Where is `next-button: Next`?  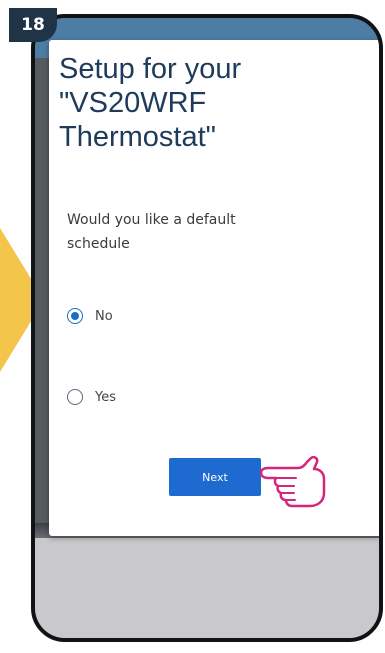 next-button: Next is located at coordinates (215, 477).